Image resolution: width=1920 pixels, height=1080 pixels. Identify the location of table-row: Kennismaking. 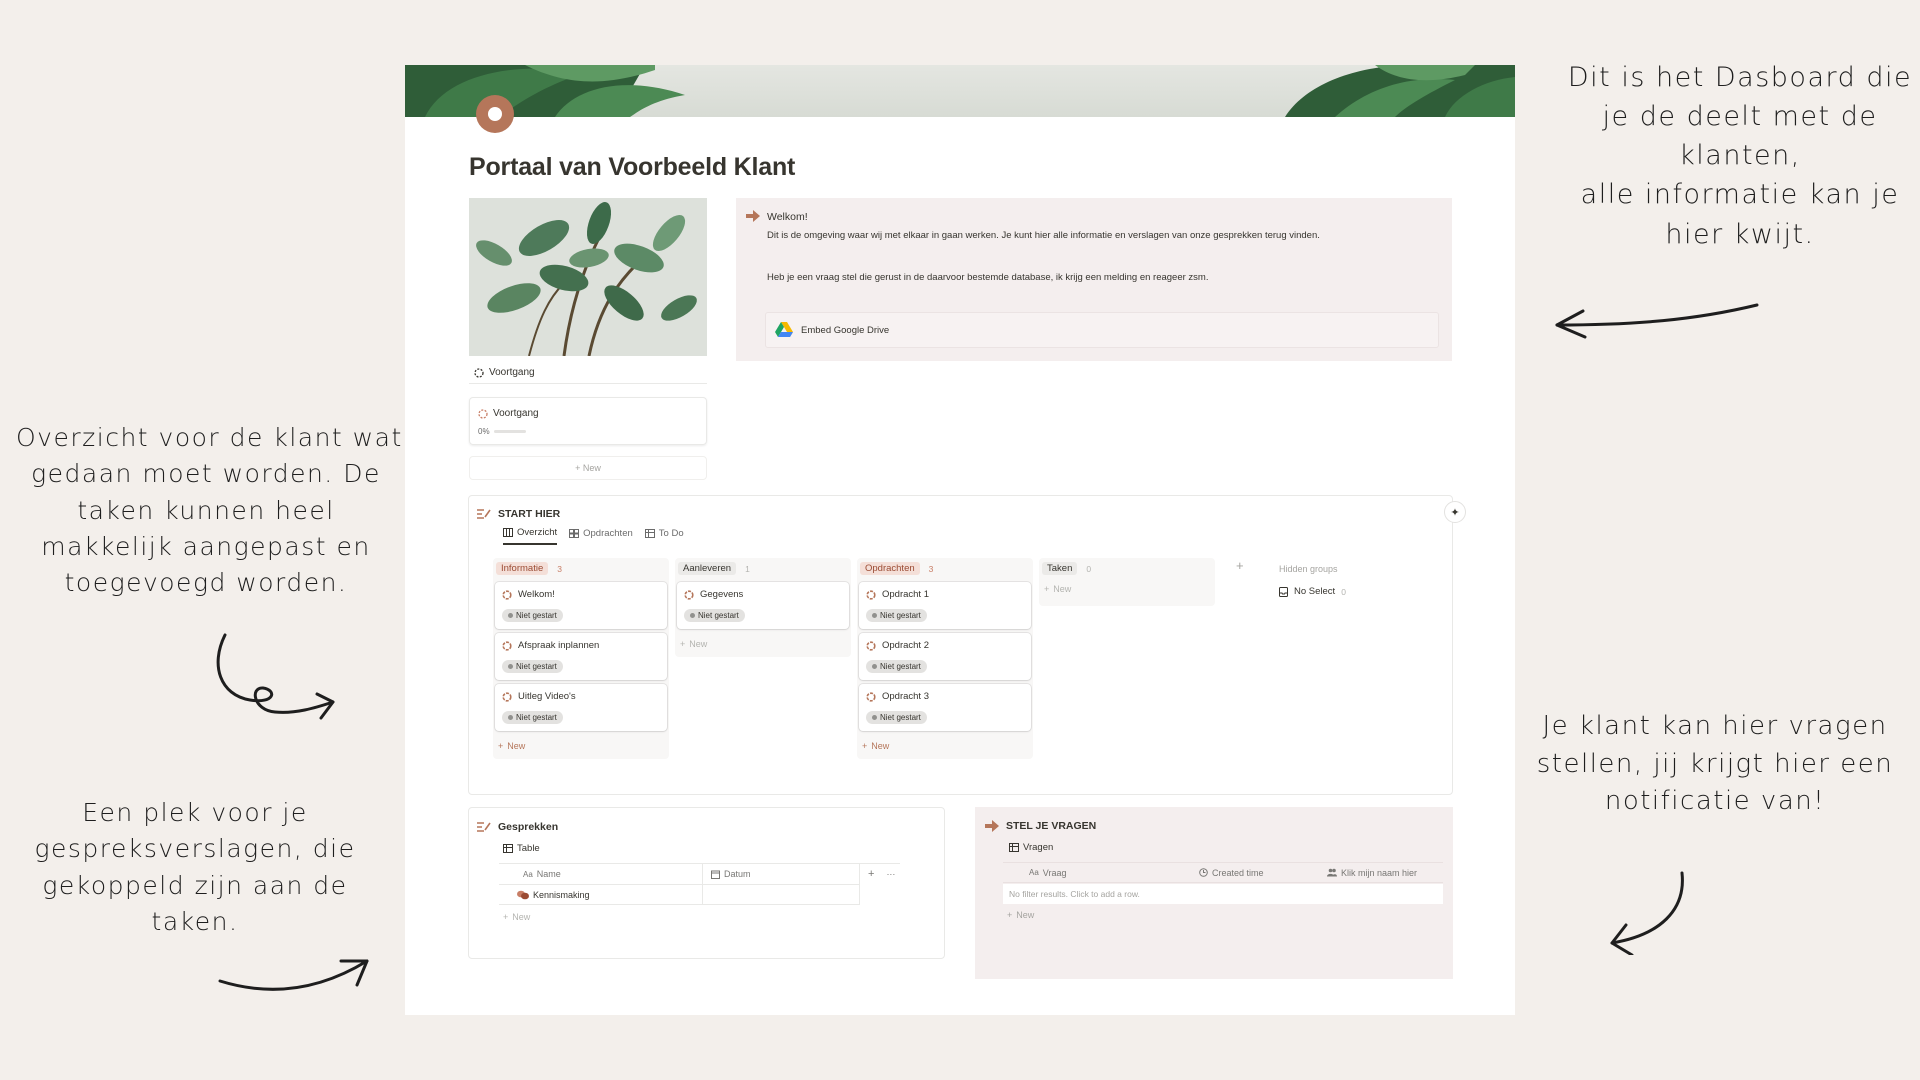
(679, 894).